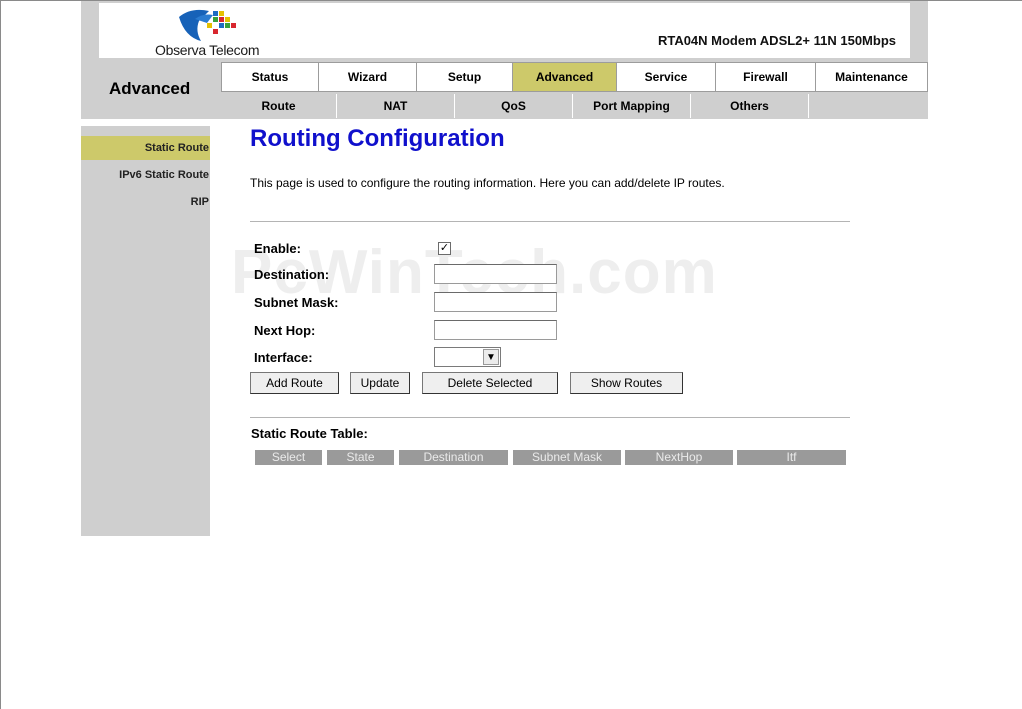  Describe the element at coordinates (679, 457) in the screenshot. I see `column-header-nexthop: NextHop` at that location.